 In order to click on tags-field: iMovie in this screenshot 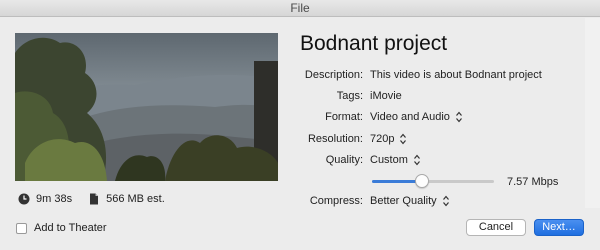, I will do `click(386, 96)`.